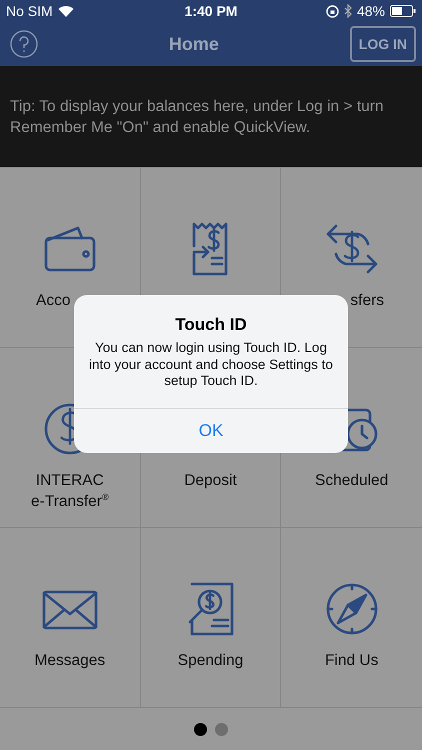  Describe the element at coordinates (193, 44) in the screenshot. I see `screen-title: Home` at that location.